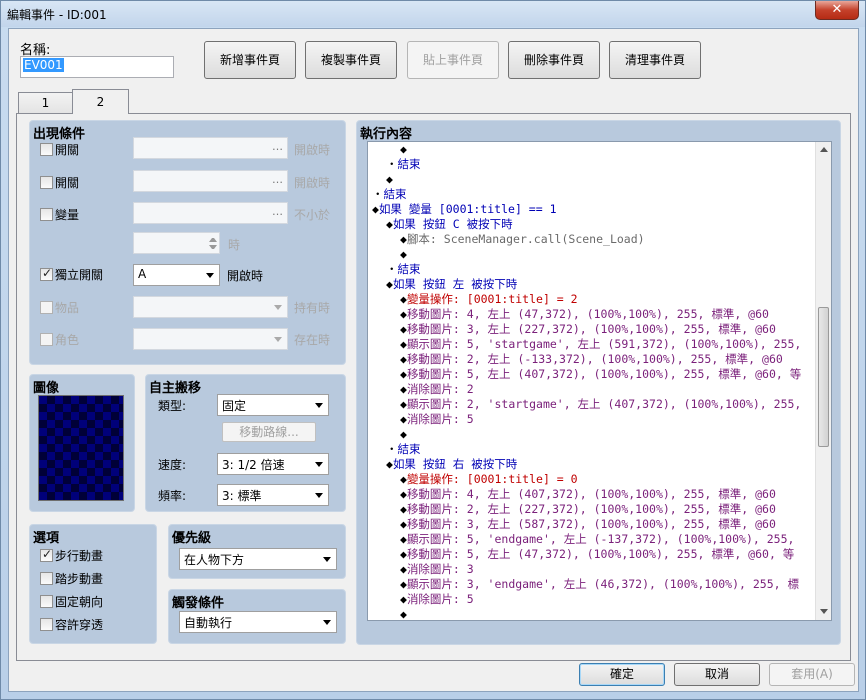 This screenshot has width=866, height=700. Describe the element at coordinates (584, 464) in the screenshot. I see `command-line: ◆如果 按鈕 右 被按下時` at that location.